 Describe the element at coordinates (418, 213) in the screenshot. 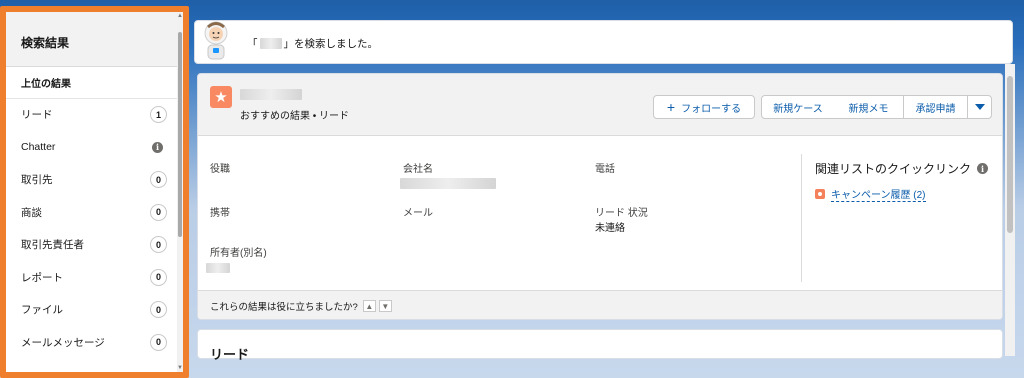

I see `email-label: メール` at that location.